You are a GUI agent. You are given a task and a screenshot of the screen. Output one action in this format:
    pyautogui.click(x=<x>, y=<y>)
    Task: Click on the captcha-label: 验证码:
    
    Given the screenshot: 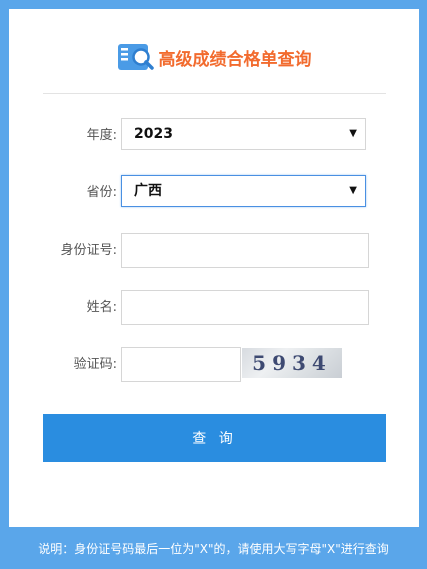 What is the action you would take?
    pyautogui.click(x=95, y=364)
    